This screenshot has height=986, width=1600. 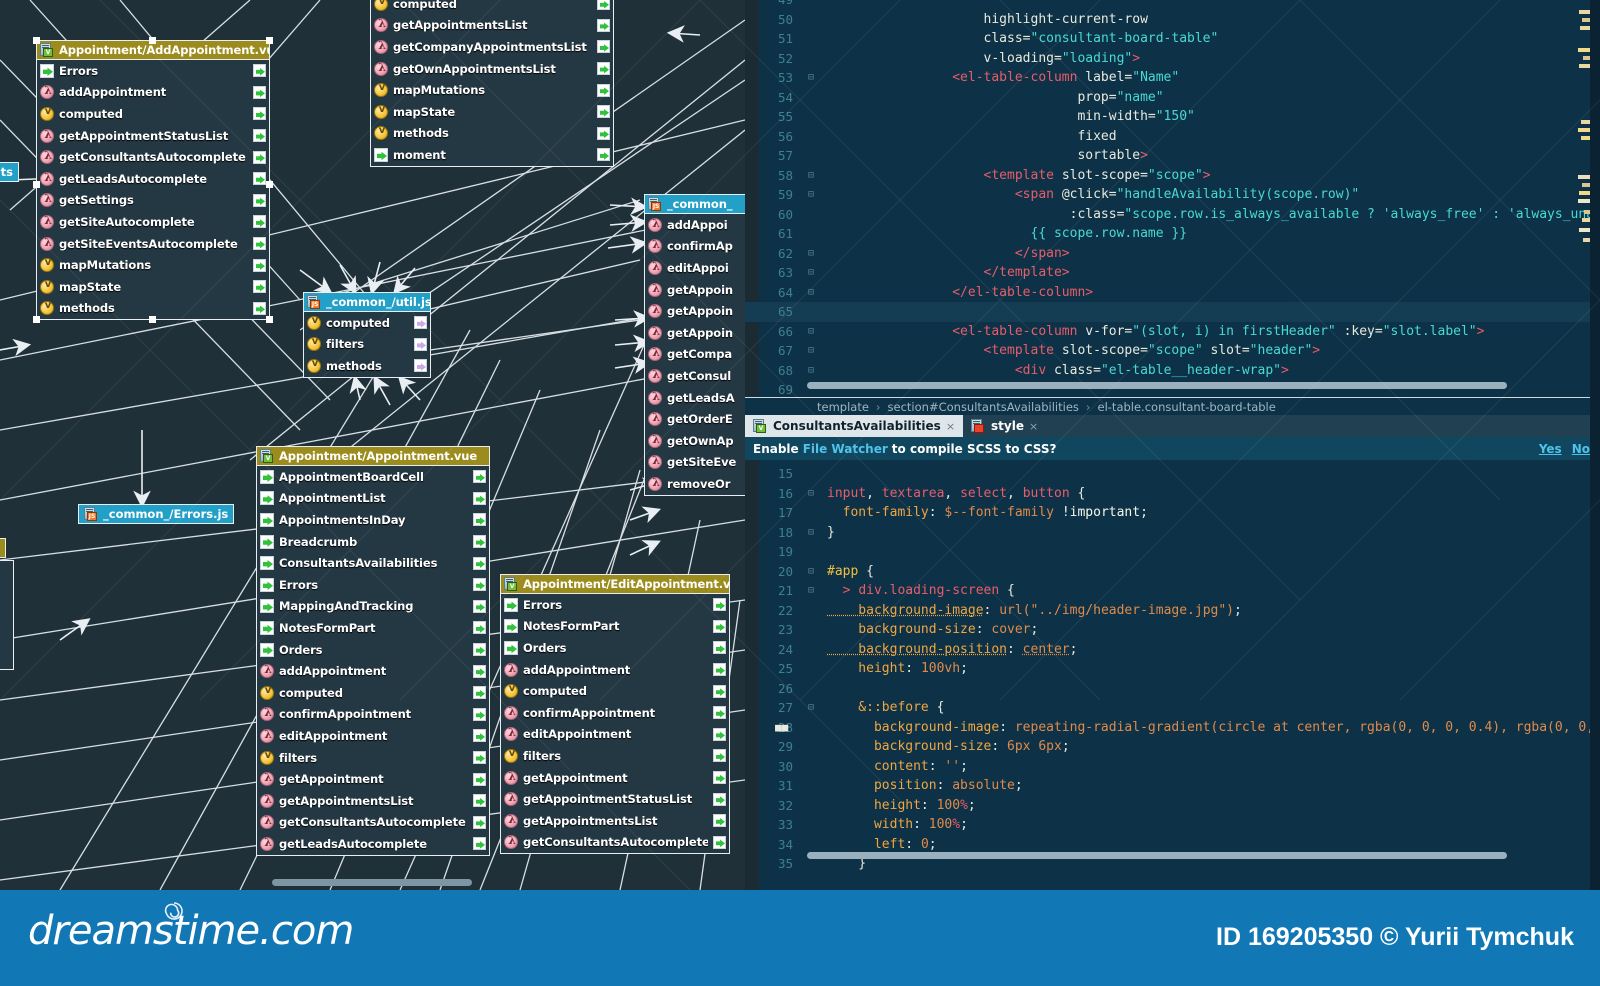 What do you see at coordinates (1172, 786) in the screenshot?
I see `code-line: 31 position: absolute;` at bounding box center [1172, 786].